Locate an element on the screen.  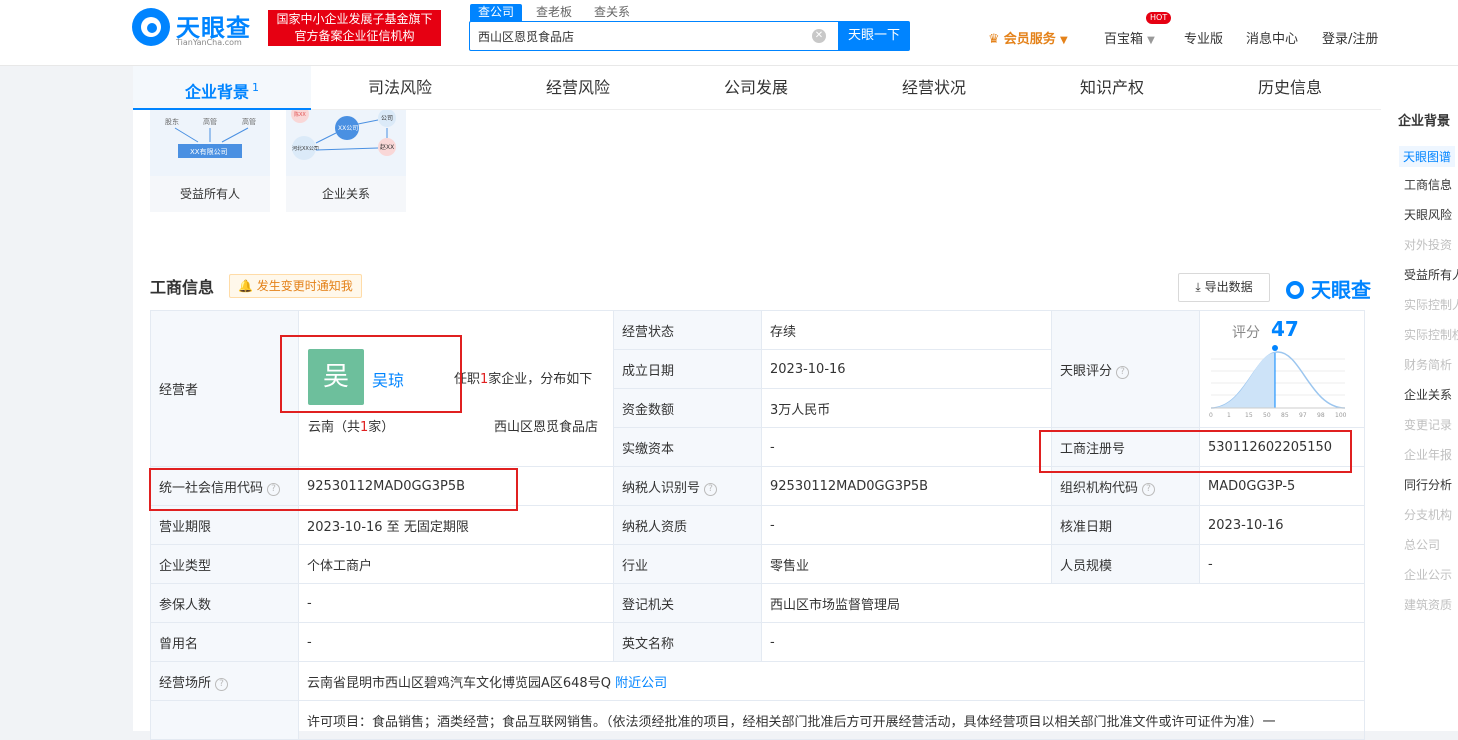
sidebar-item: 企业年报 is located at coordinates (1428, 454).